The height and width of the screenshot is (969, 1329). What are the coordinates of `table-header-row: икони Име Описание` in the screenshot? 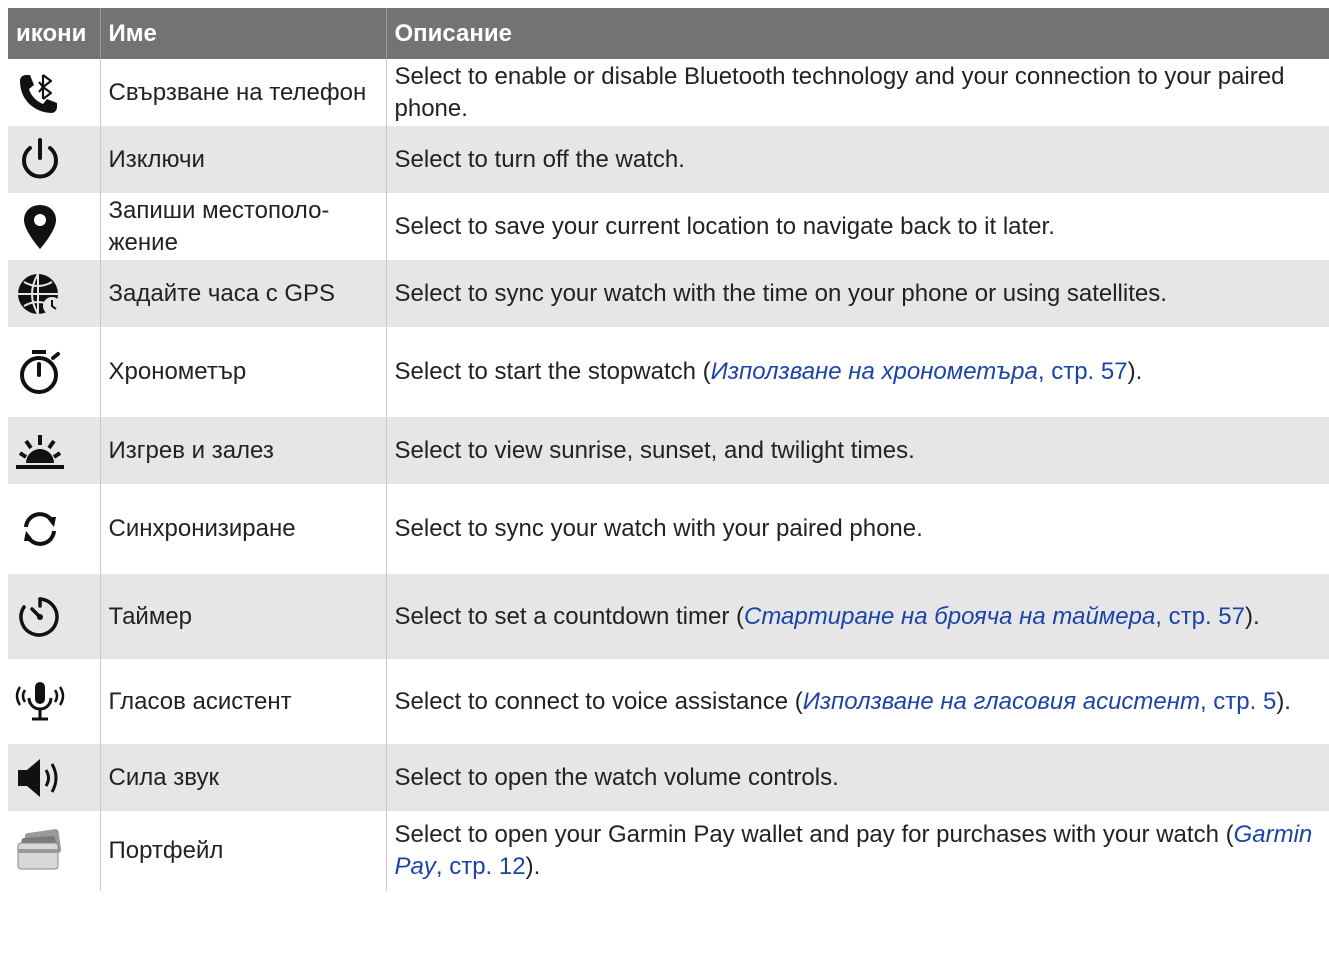 It's located at (668, 33).